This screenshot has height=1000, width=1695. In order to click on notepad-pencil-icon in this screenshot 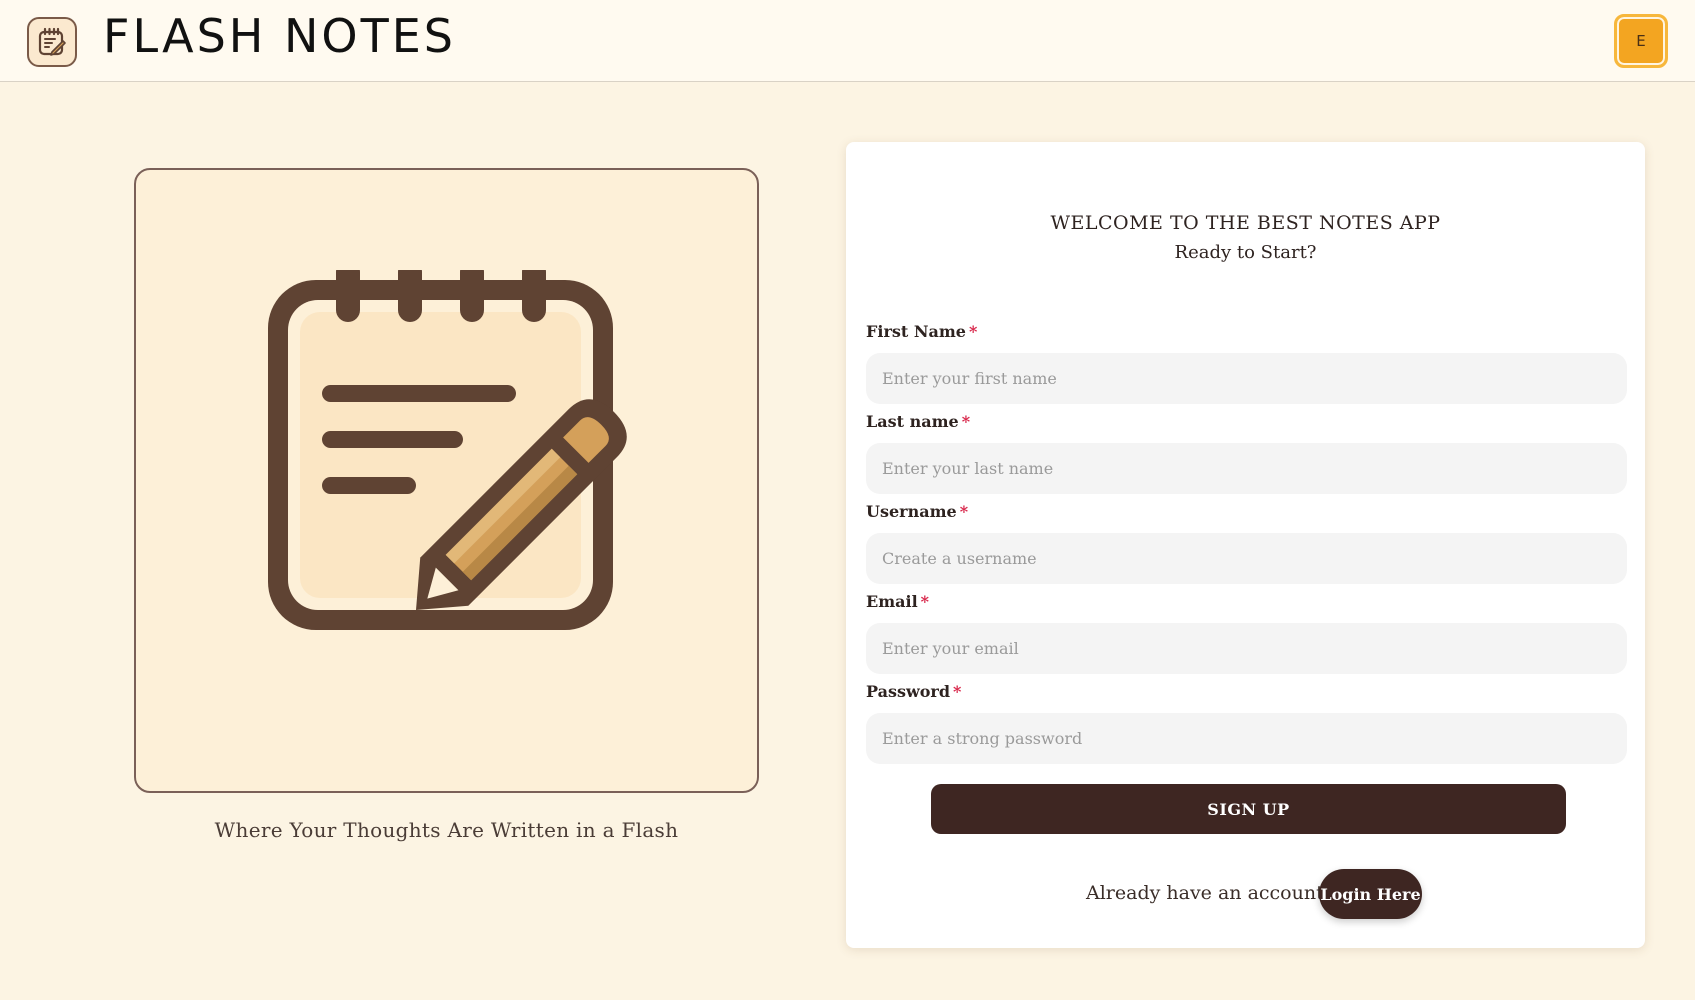, I will do `click(447, 450)`.